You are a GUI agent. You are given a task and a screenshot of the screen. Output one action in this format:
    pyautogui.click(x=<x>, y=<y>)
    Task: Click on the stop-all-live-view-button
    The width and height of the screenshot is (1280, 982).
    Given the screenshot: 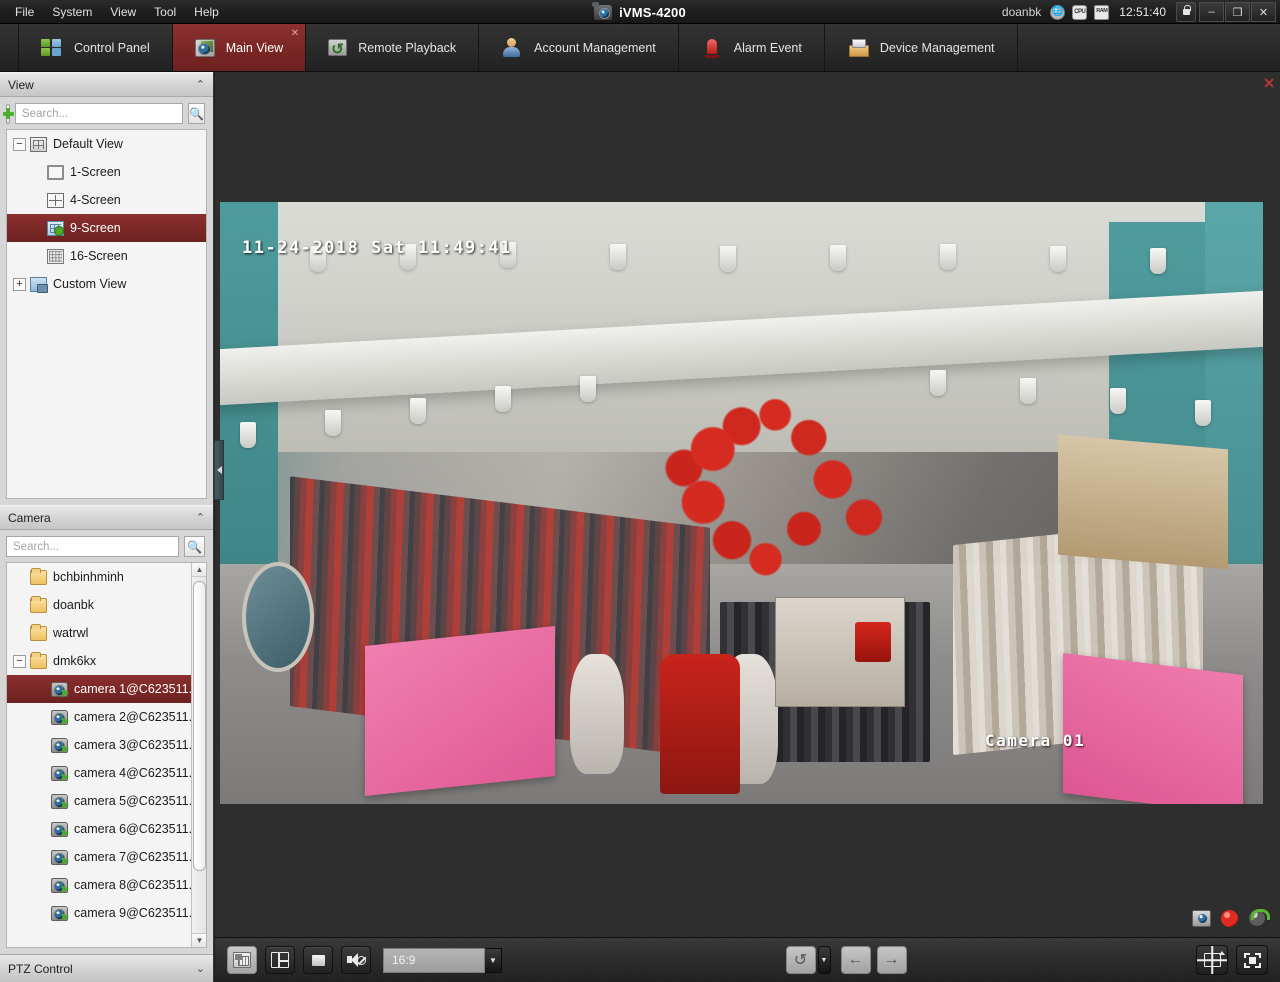 What is the action you would take?
    pyautogui.click(x=318, y=960)
    